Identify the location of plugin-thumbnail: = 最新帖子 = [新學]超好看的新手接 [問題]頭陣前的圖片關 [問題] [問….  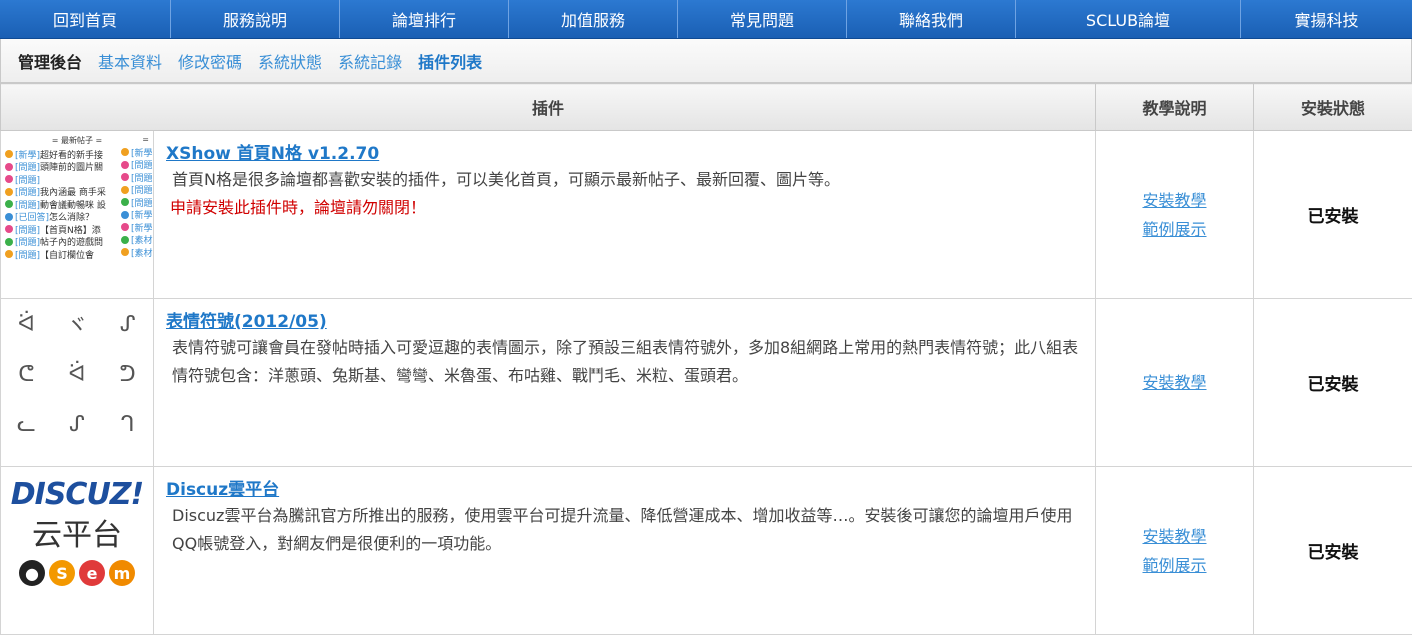
(77, 215).